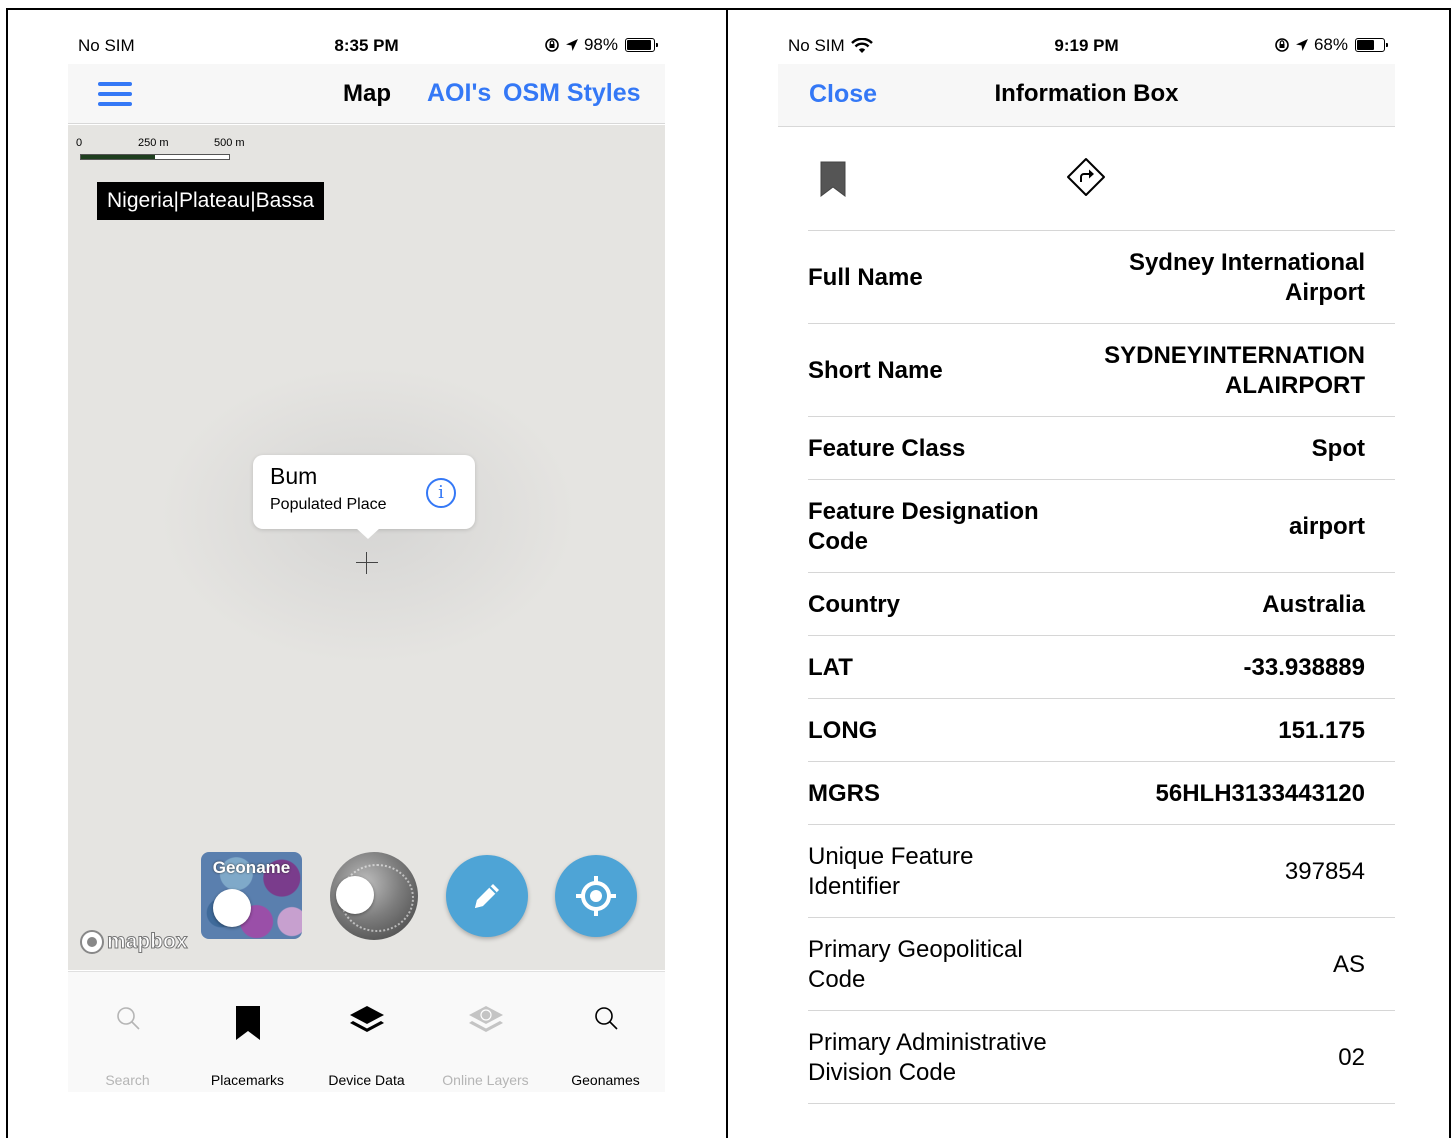  Describe the element at coordinates (115, 94) in the screenshot. I see `menu-icon` at that location.